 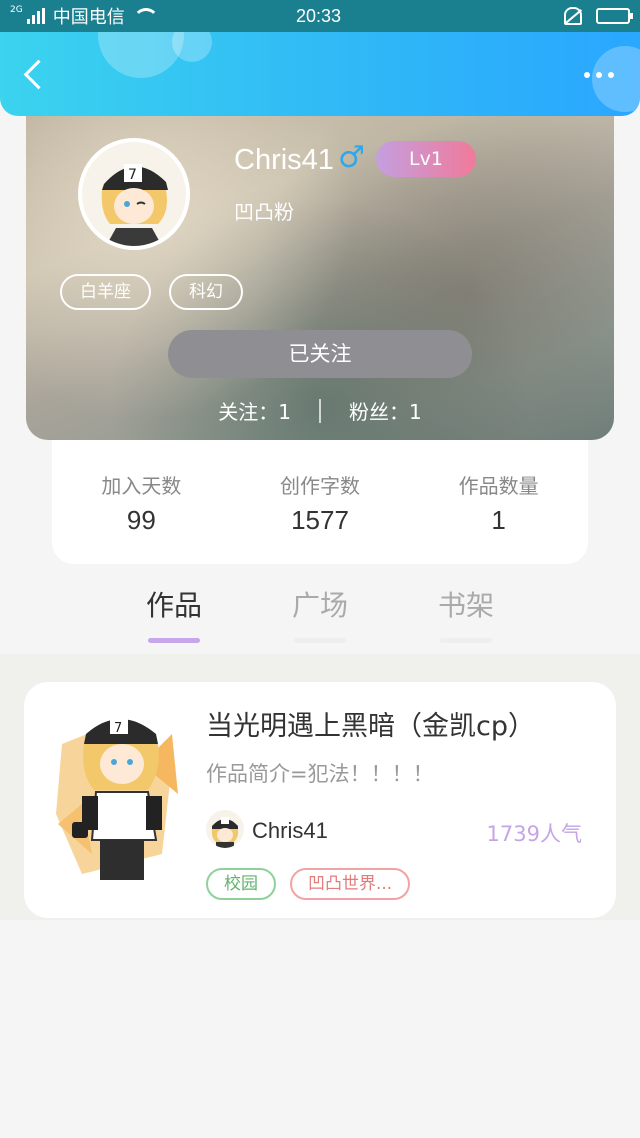 I want to click on stat-works-count: 作品数量 1, so click(x=499, y=517).